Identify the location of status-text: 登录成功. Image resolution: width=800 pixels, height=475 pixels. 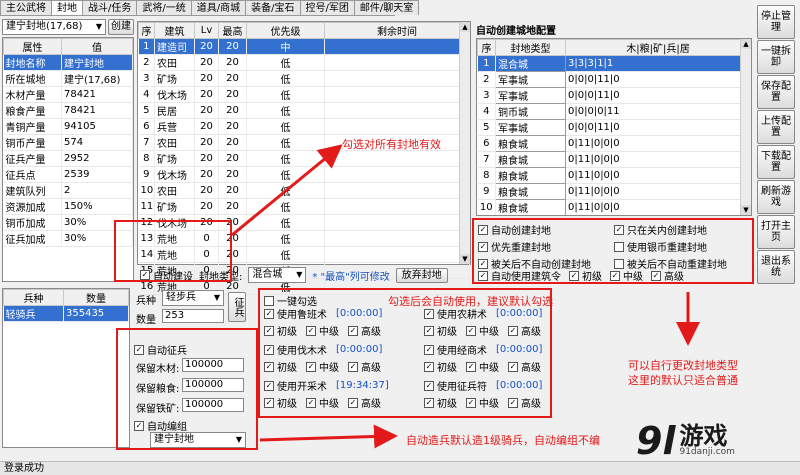
(24, 468).